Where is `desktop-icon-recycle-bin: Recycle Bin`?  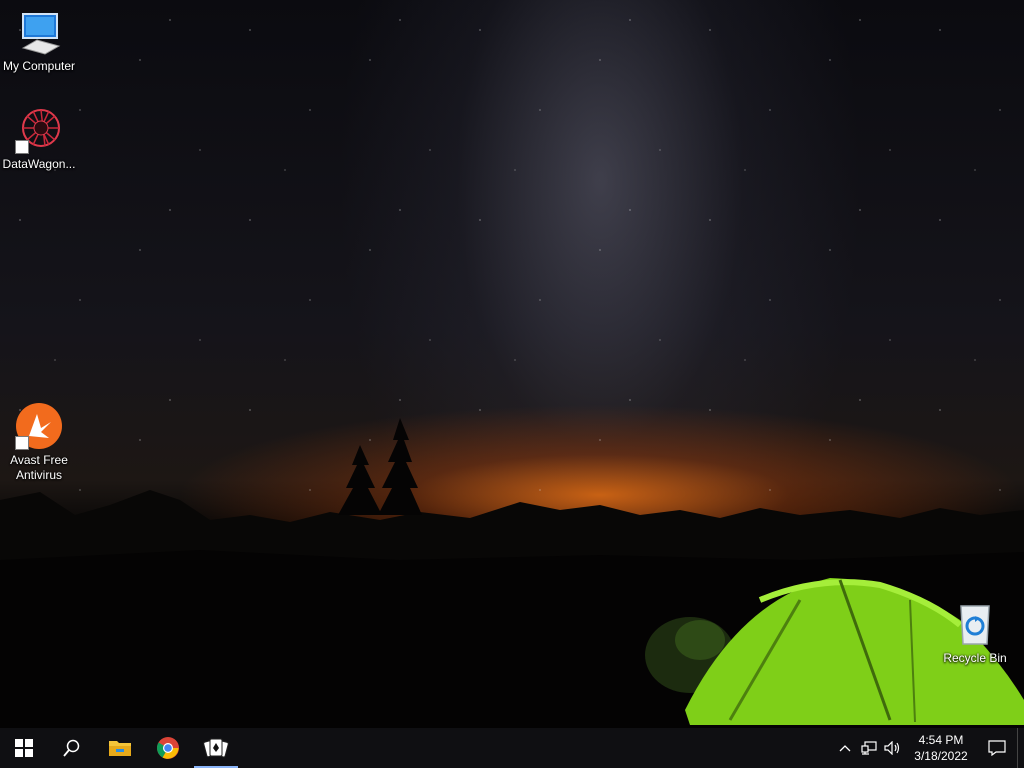
desktop-icon-recycle-bin: Recycle Bin is located at coordinates (975, 633).